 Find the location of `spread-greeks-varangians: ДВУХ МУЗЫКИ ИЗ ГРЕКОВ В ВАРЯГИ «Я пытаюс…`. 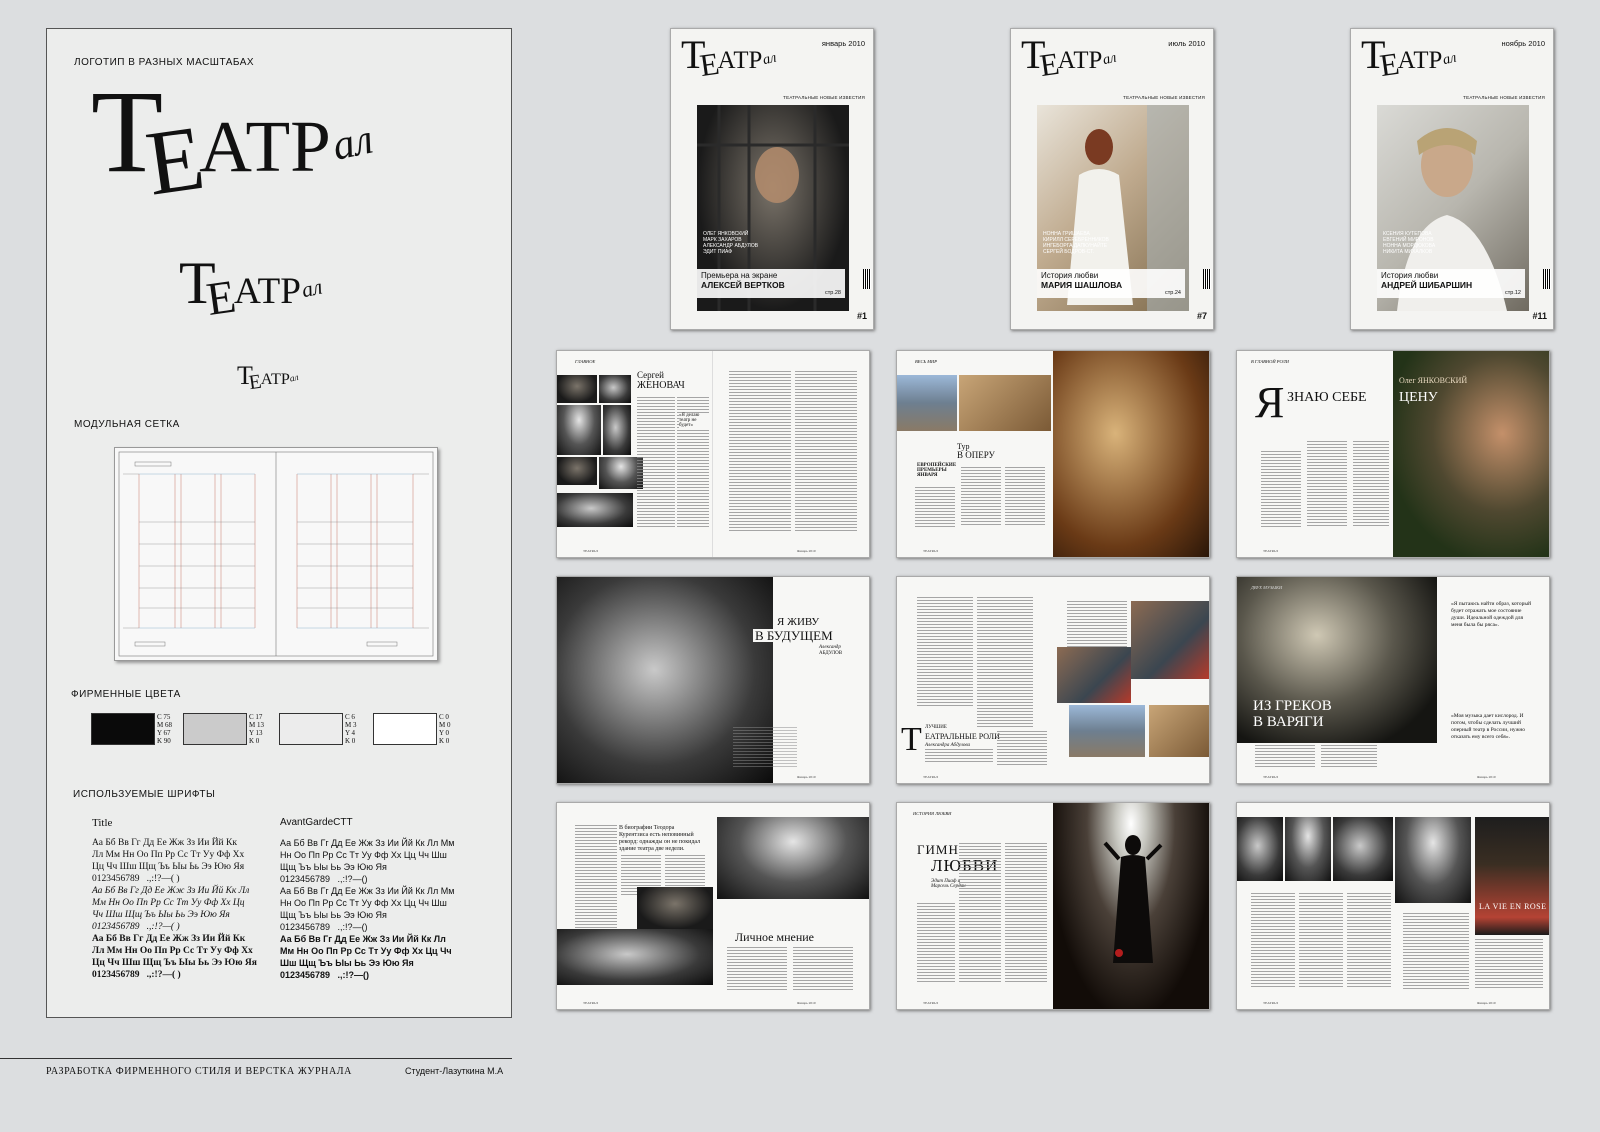

spread-greeks-varangians: ДВУХ МУЗЫКИ ИЗ ГРЕКОВ В ВАРЯГИ «Я пытаюс… is located at coordinates (1393, 680).